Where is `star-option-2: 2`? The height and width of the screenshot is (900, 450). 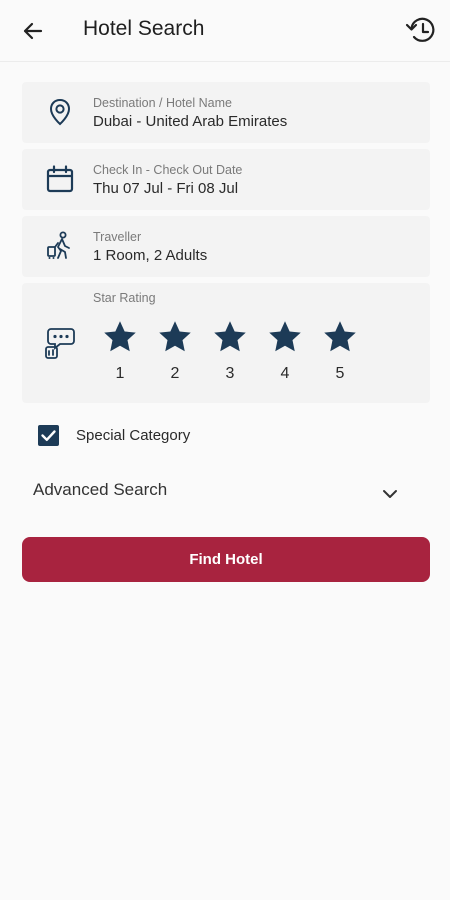
star-option-2: 2 is located at coordinates (175, 351).